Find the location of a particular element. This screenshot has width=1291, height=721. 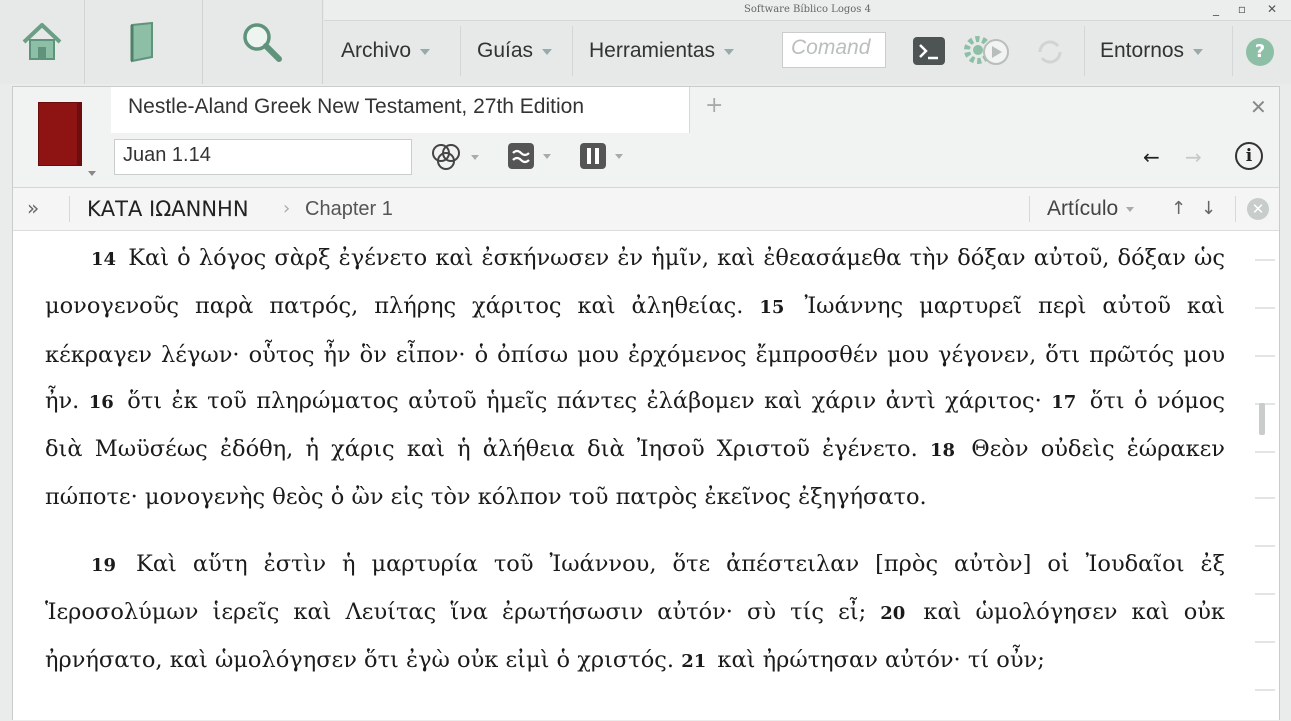

menu-guias: Guías is located at coordinates (515, 51).